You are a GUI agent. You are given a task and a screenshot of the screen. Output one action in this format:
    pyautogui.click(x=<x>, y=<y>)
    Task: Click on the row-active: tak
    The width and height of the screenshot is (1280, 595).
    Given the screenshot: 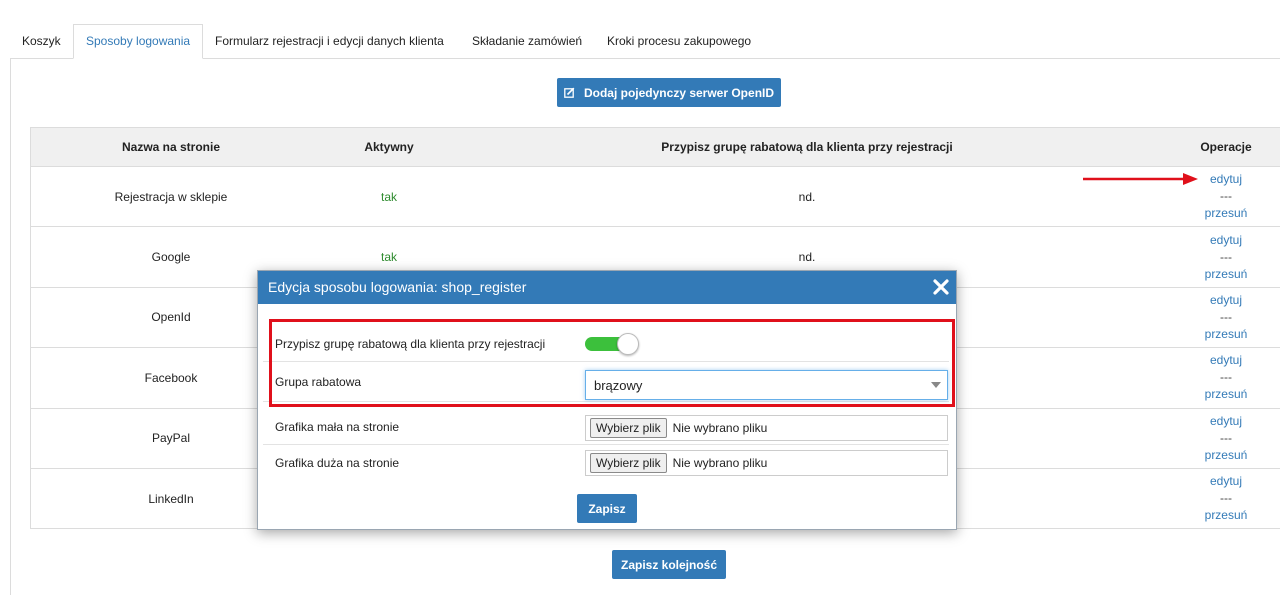 What is the action you would take?
    pyautogui.click(x=388, y=196)
    